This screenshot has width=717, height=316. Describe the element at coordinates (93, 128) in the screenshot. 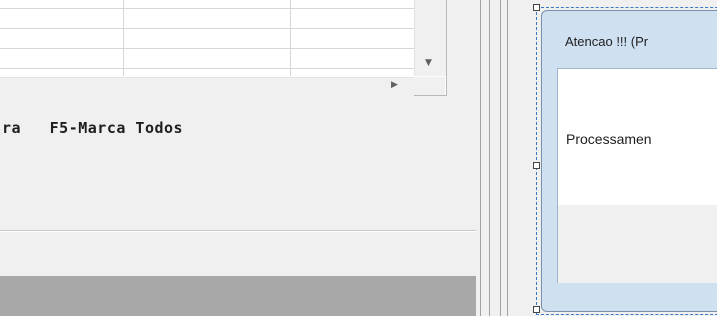

I see `function-key-legend: ra F5-Marca Todos` at that location.